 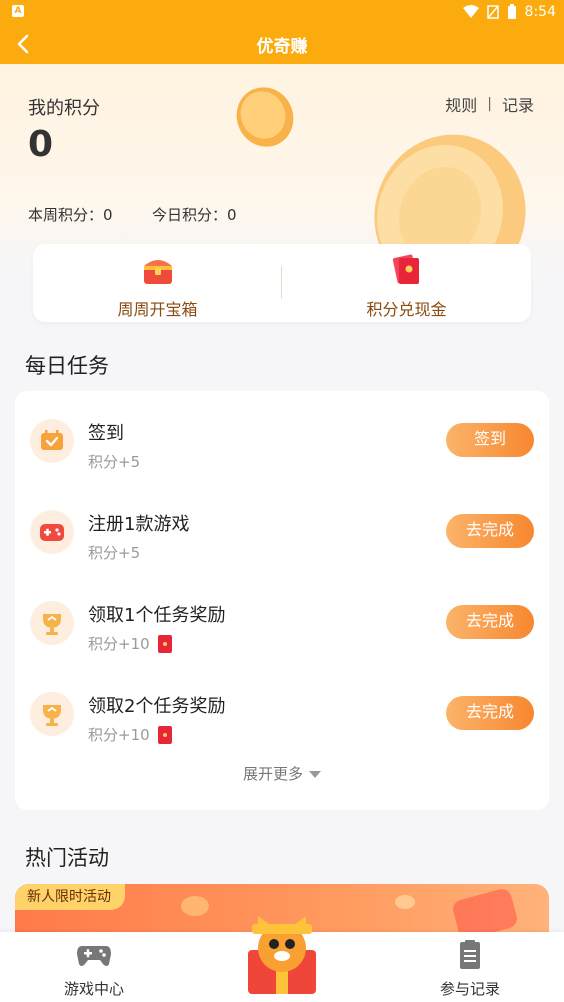 What do you see at coordinates (93, 989) in the screenshot?
I see `tab-game-center-label: 游戏中心` at bounding box center [93, 989].